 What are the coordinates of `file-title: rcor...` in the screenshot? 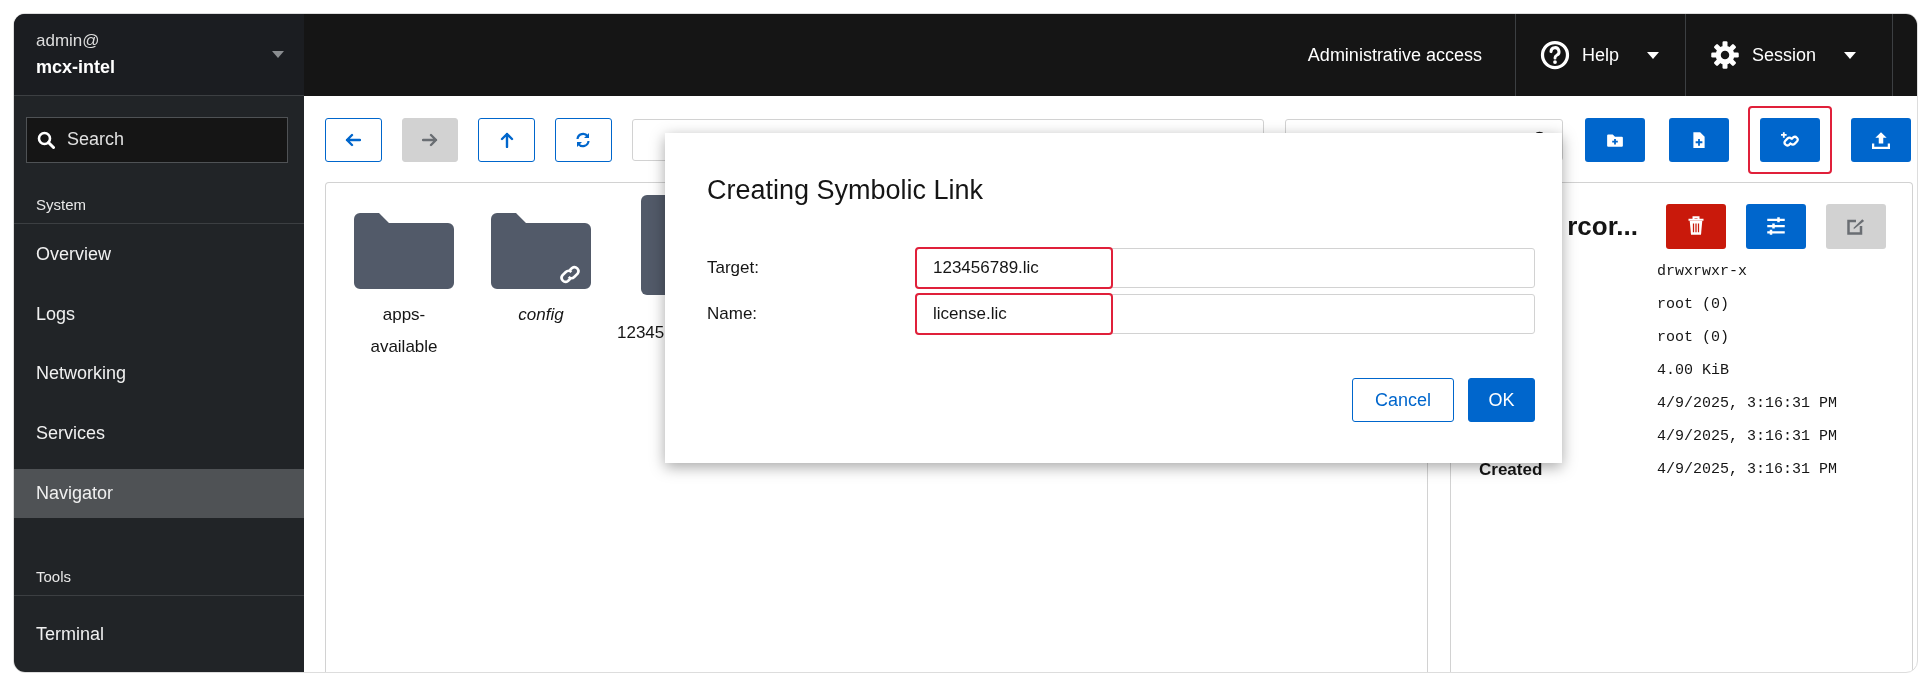 It's located at (1602, 226).